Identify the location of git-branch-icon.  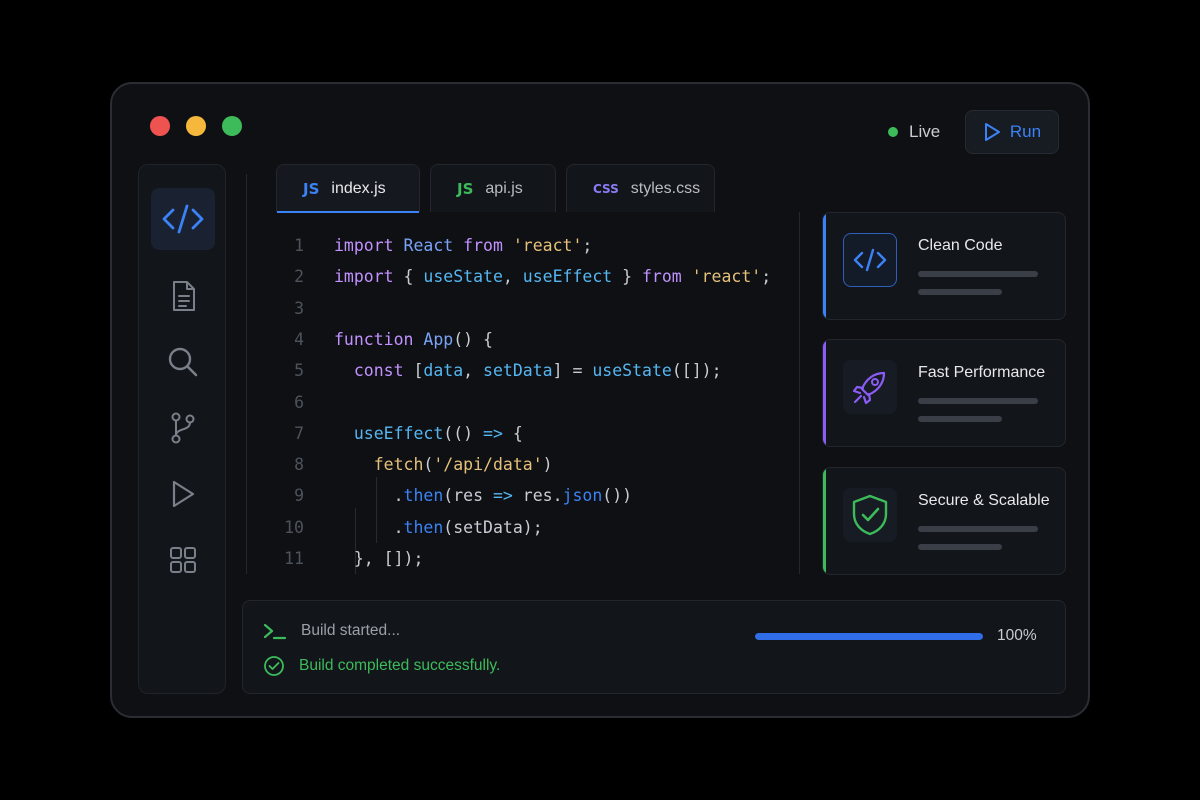
(183, 428).